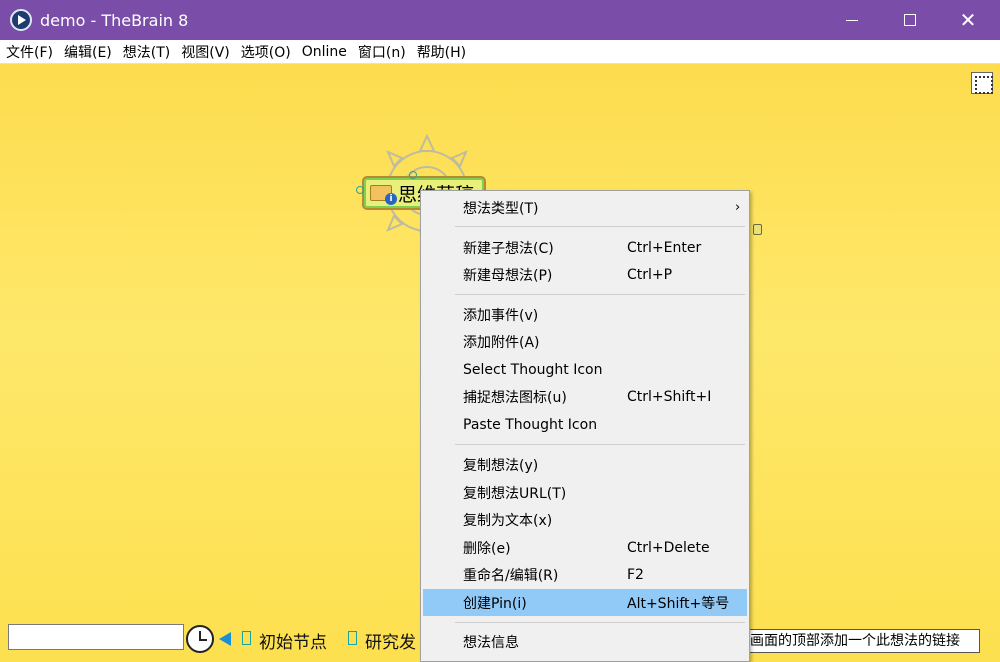 The image size is (1000, 662). I want to click on maximize-button, so click(910, 20).